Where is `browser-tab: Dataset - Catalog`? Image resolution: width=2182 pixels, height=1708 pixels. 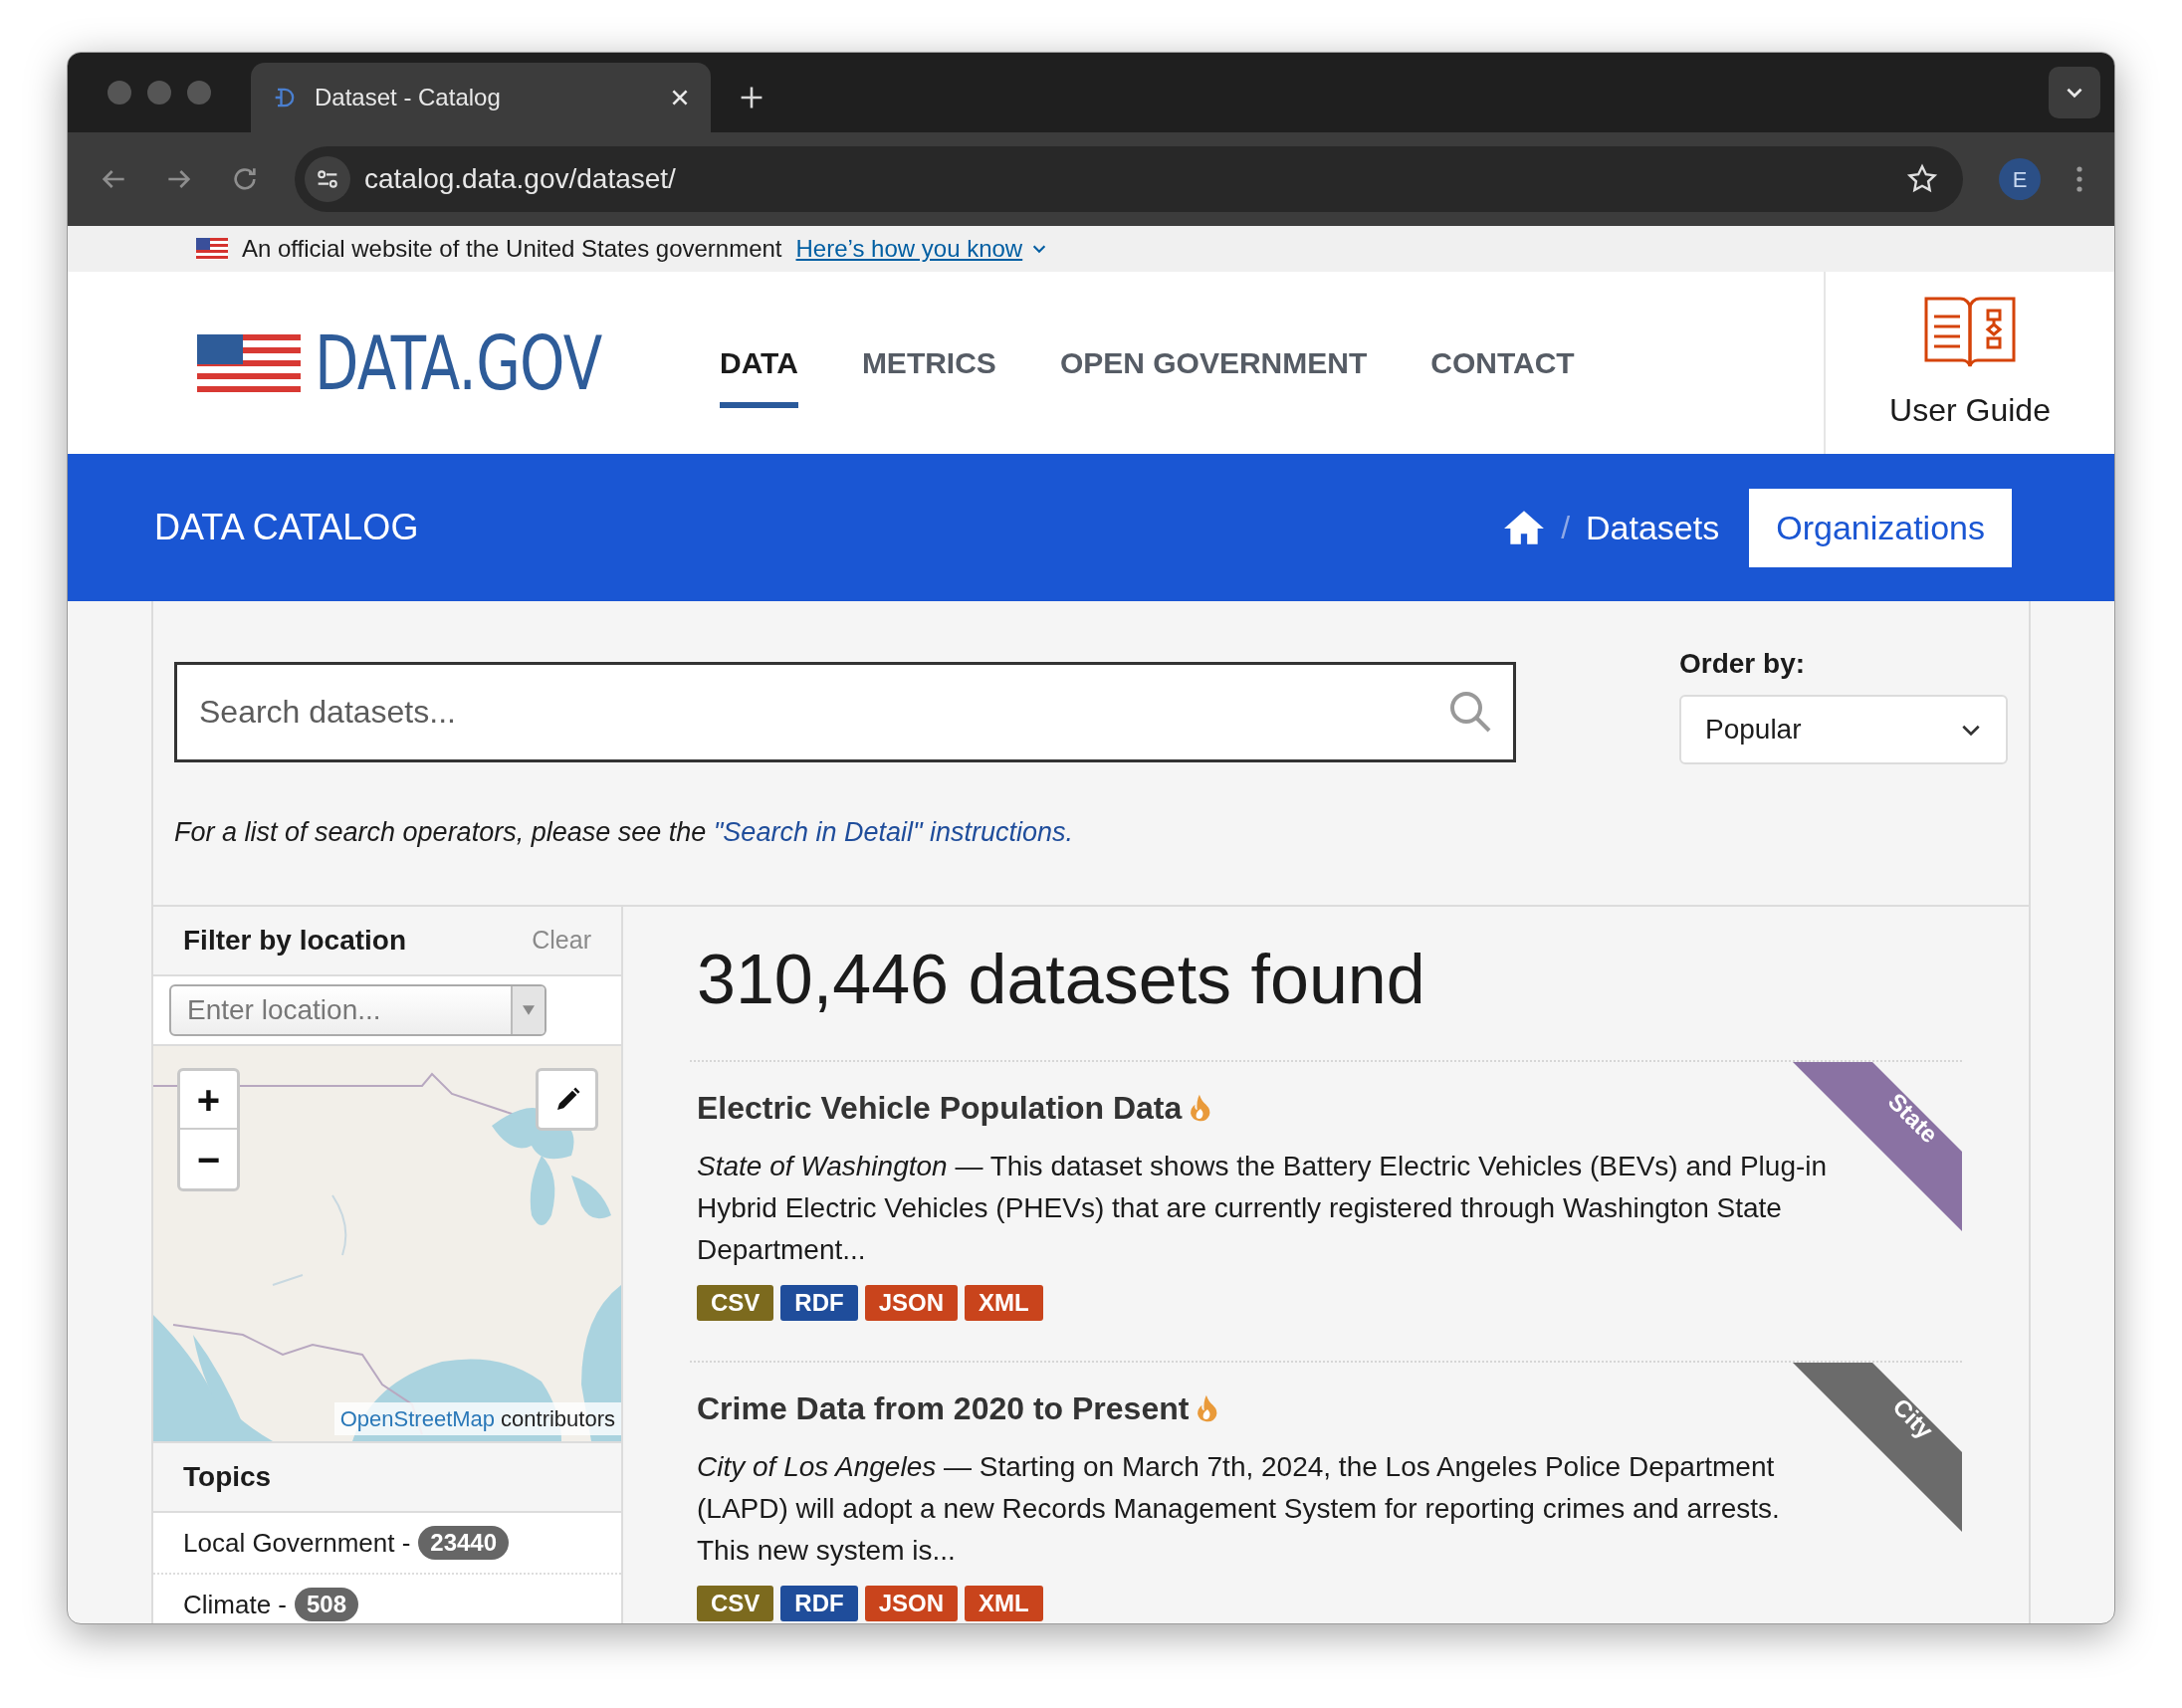
browser-tab: Dataset - Catalog is located at coordinates (481, 98).